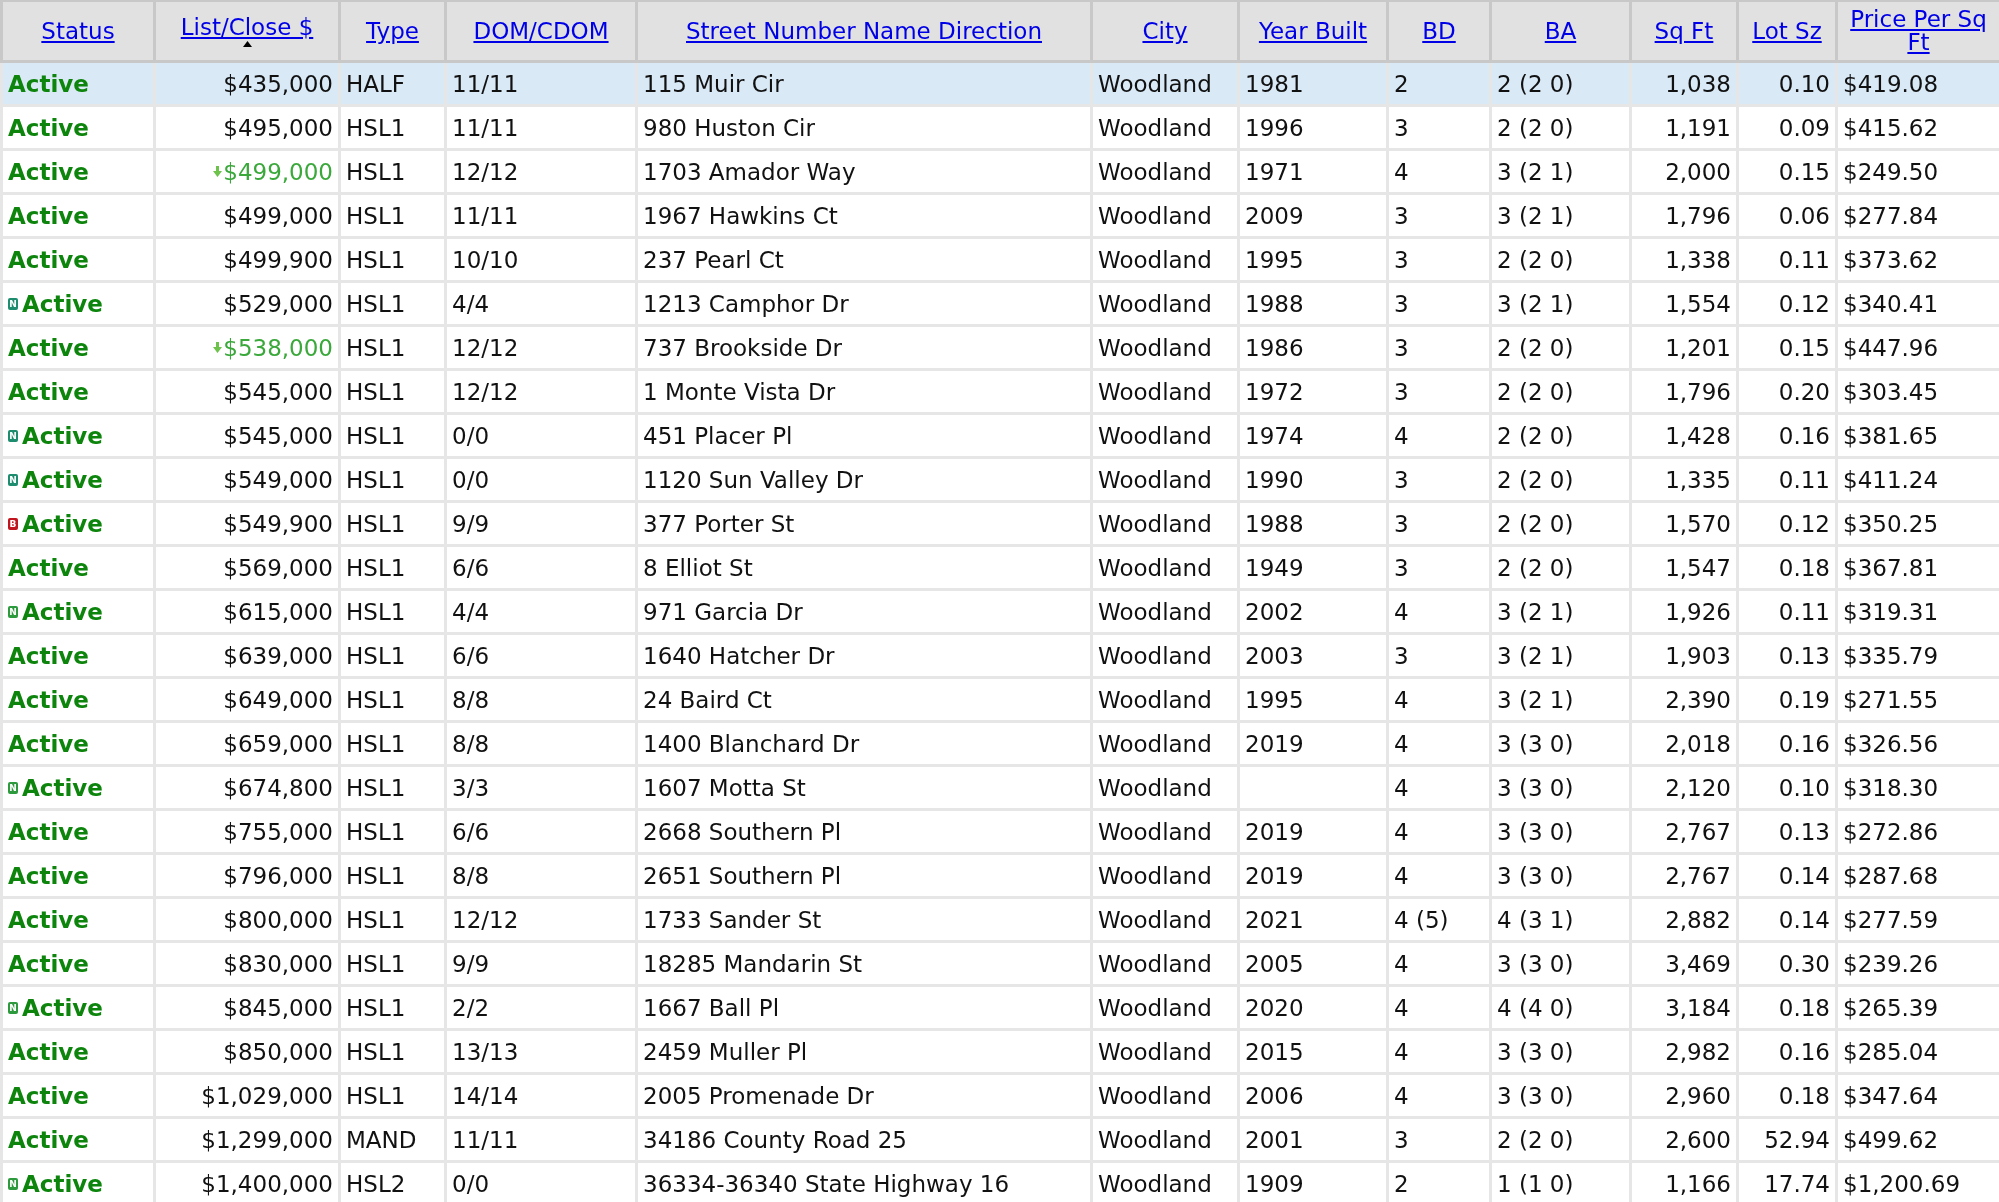 Image resolution: width=1999 pixels, height=1202 pixels. Describe the element at coordinates (278, 743) in the screenshot. I see `price-text: $659,000` at that location.